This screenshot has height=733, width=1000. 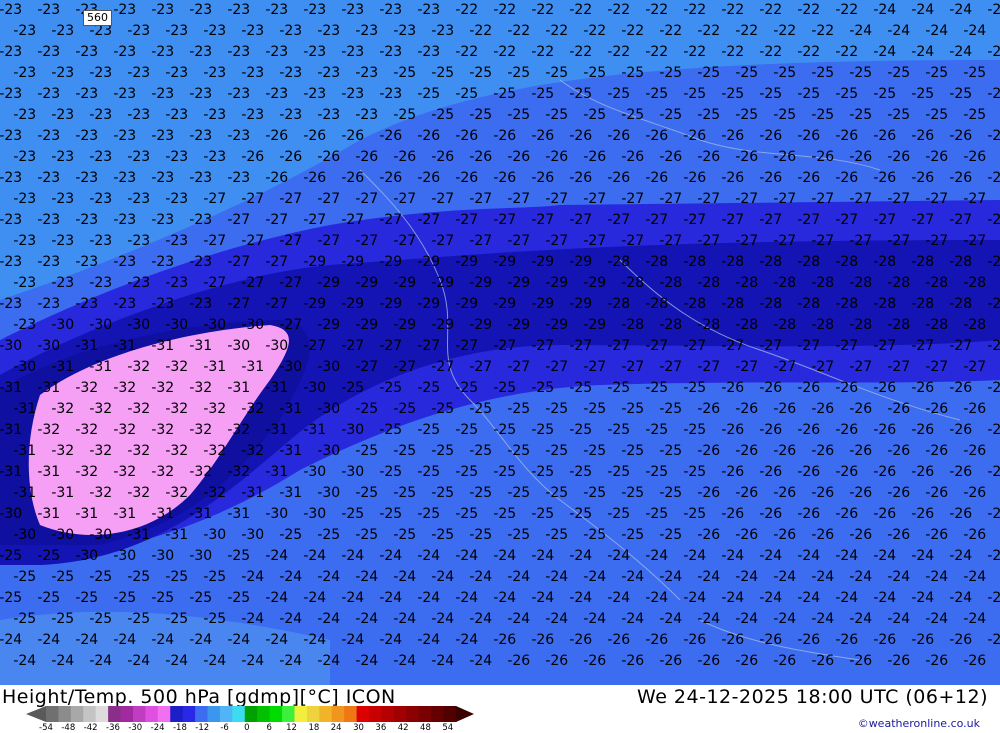 I want to click on colorbar-tick-label: -54, so click(x=46, y=728).